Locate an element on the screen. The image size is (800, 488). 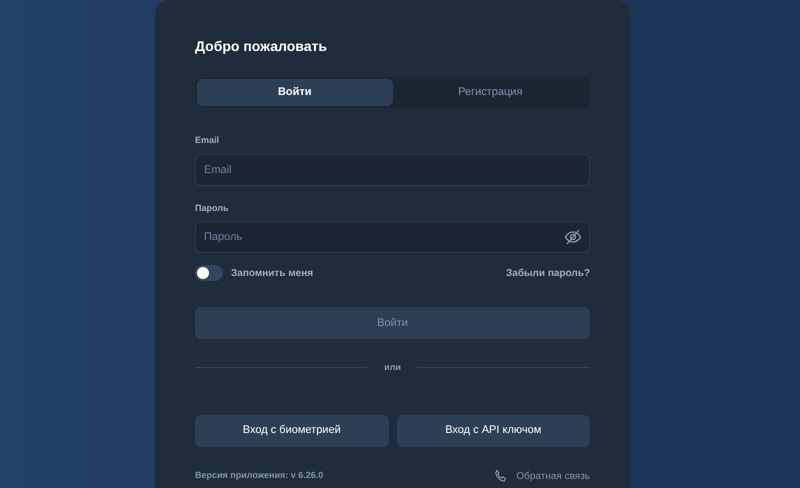
remember-label: Запомнить меня is located at coordinates (272, 273).